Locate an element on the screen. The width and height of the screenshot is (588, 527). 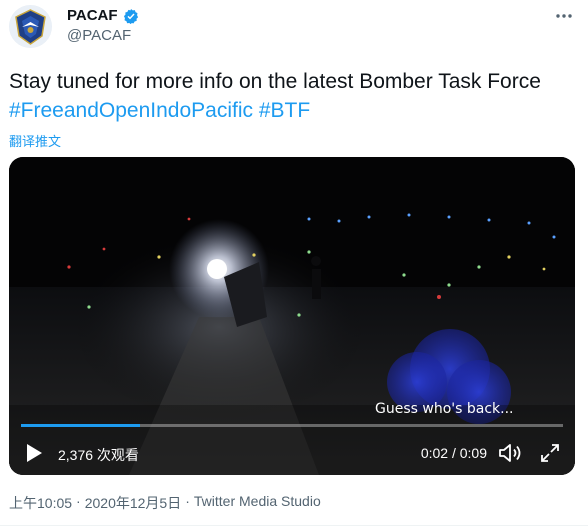
author-handle: @PACAF is located at coordinates (99, 35).